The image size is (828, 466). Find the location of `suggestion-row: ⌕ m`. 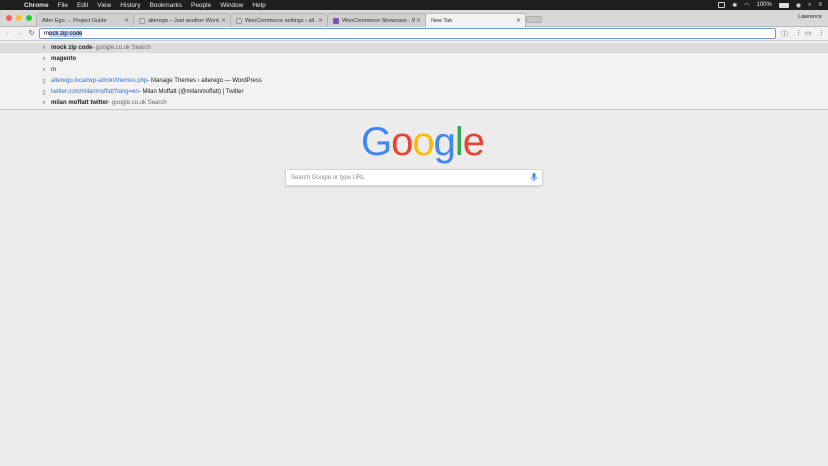

suggestion-row: ⌕ m is located at coordinates (430, 70).